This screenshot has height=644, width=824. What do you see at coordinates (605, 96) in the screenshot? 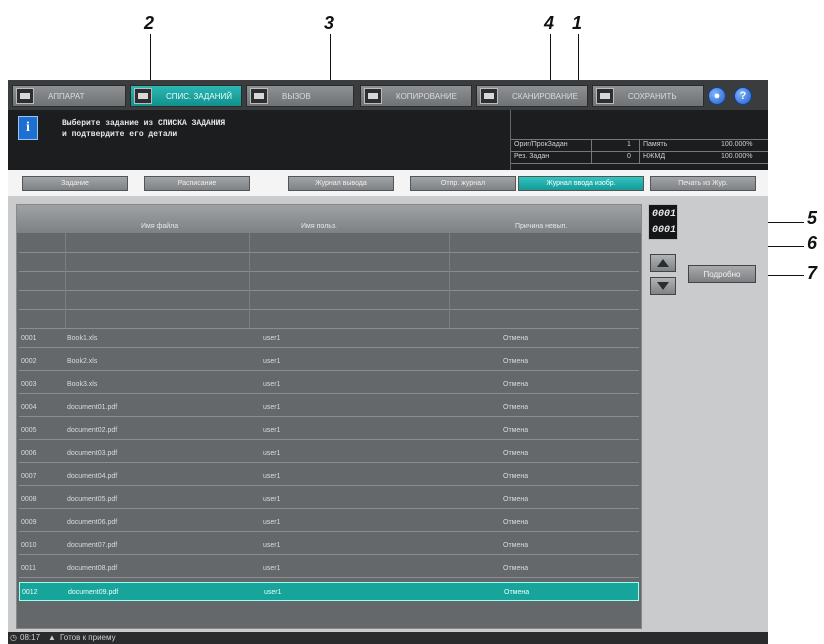
I see `save-icon` at bounding box center [605, 96].